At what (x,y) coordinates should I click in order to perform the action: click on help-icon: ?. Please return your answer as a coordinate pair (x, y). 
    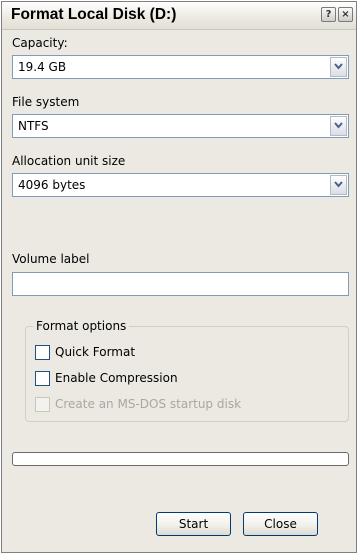
    Looking at the image, I should click on (328, 14).